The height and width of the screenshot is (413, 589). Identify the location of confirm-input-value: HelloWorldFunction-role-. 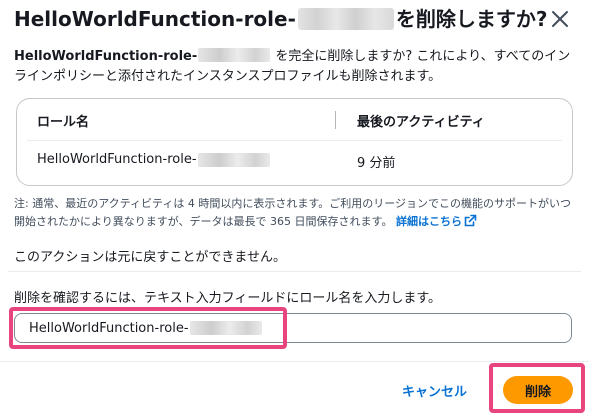
(109, 328).